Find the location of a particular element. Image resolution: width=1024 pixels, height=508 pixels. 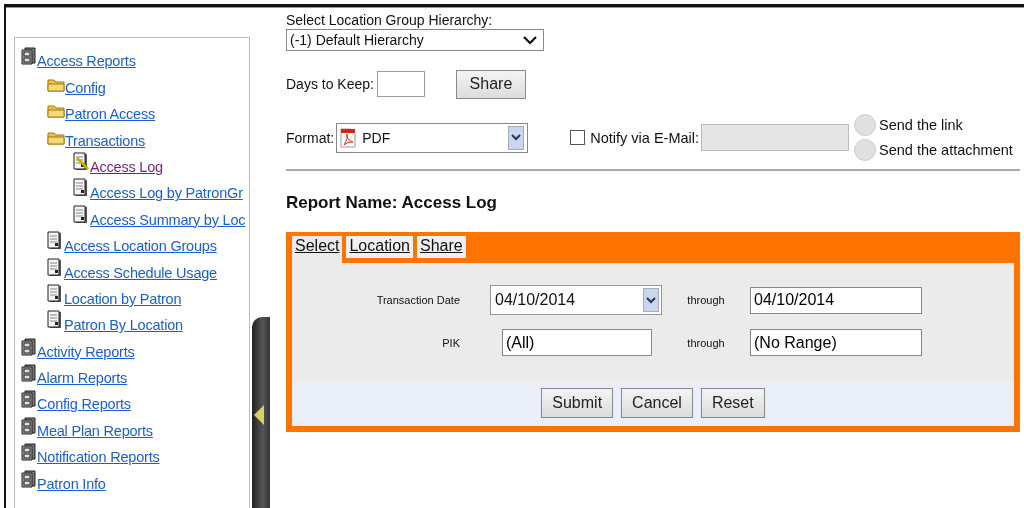

document-pencil-icon is located at coordinates (81, 161).